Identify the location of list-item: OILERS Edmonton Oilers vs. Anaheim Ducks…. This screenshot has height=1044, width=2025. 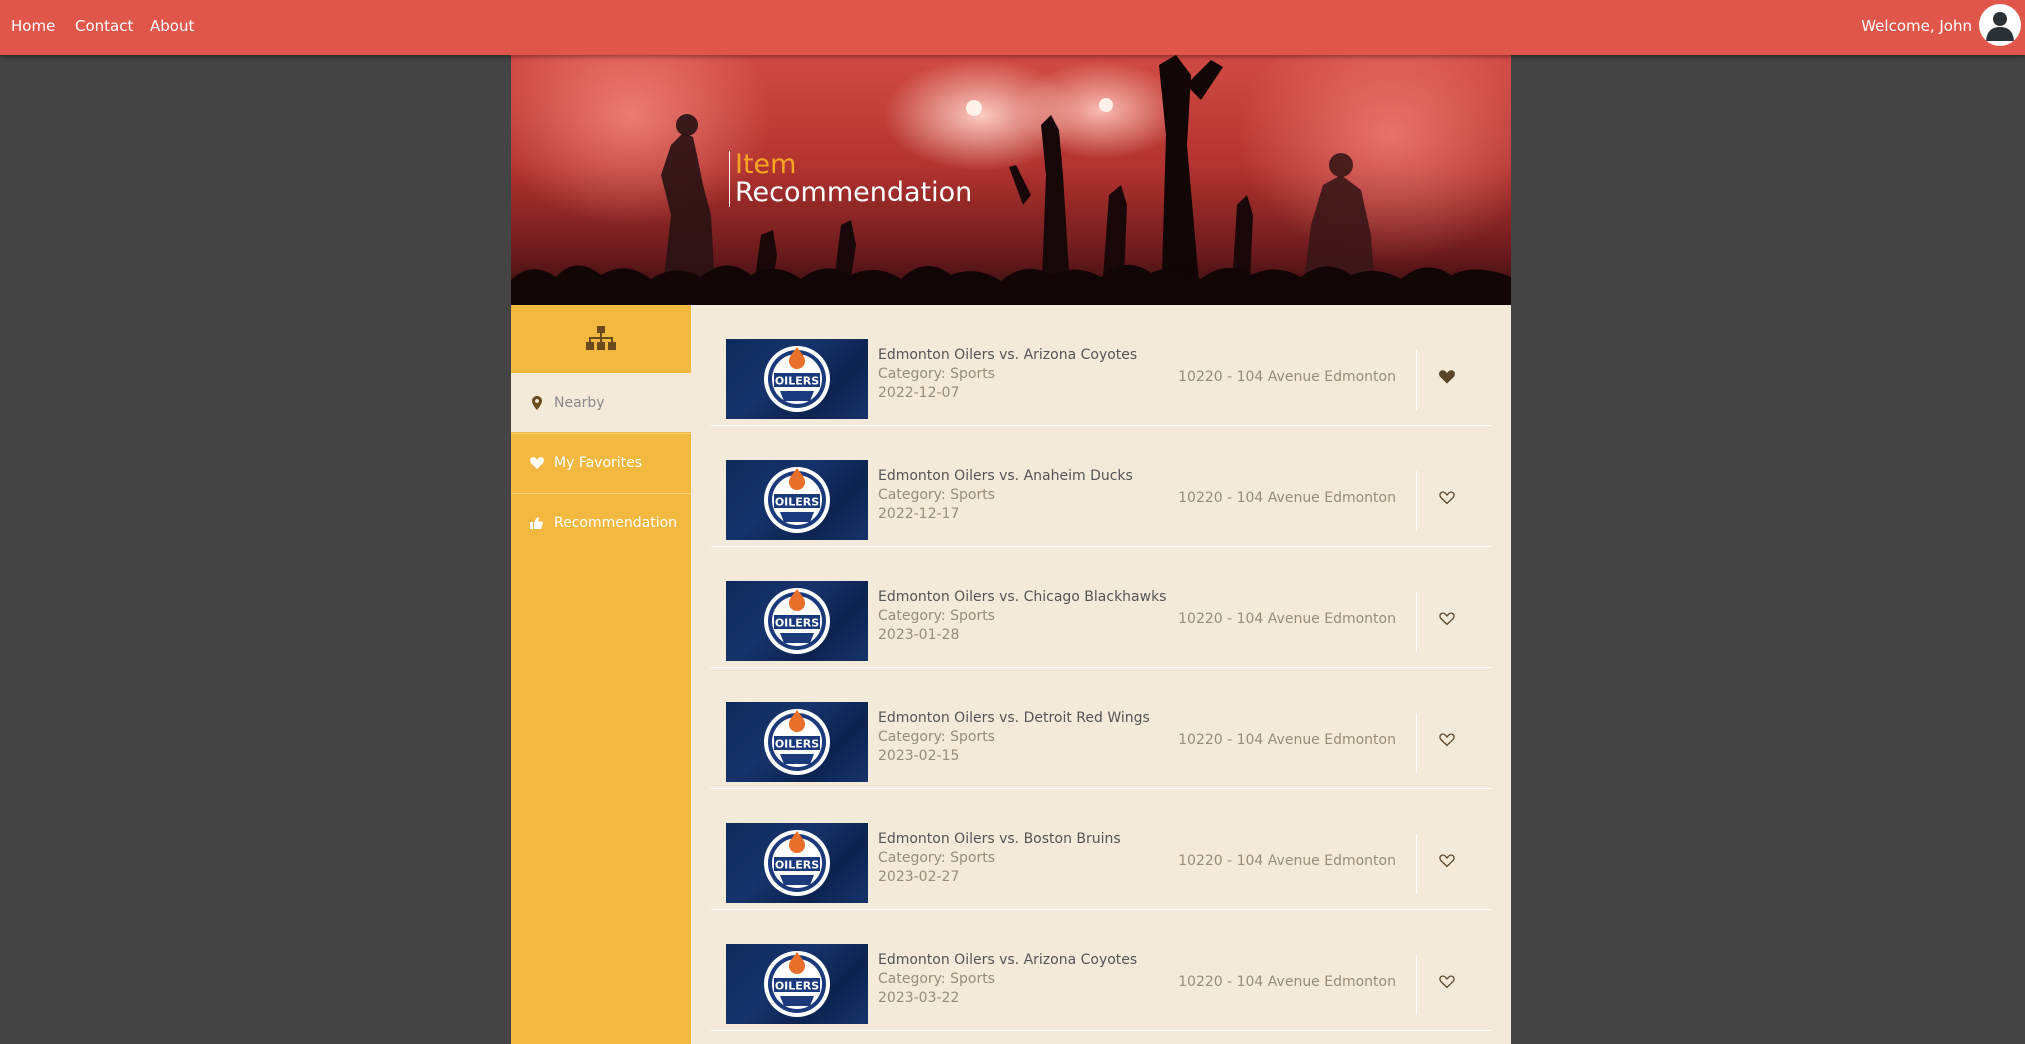
(1101, 486).